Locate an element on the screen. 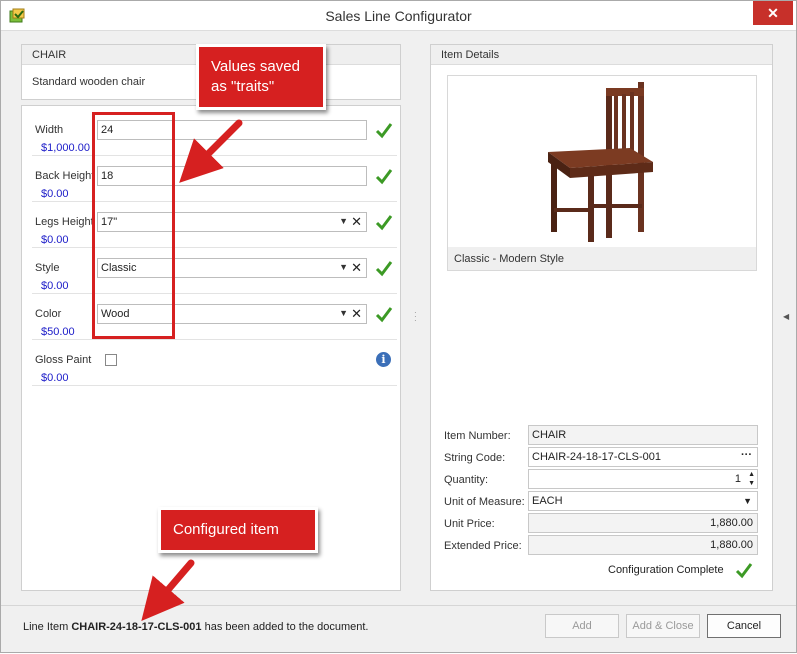  option-row-back-height: Back Height $0.00 18 is located at coordinates (214, 179).